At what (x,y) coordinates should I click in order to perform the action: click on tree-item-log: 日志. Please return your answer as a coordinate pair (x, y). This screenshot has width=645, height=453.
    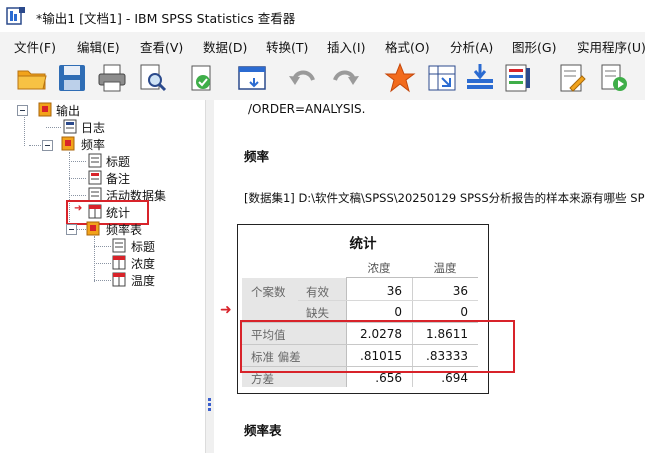
    Looking at the image, I should click on (93, 127).